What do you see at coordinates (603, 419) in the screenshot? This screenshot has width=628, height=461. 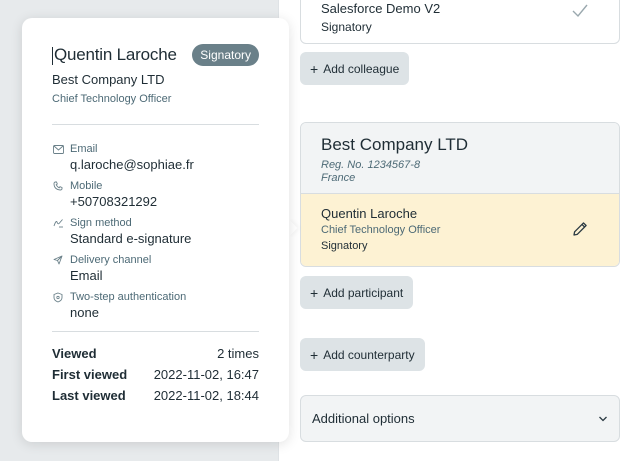 I see `chevron-down-icon` at bounding box center [603, 419].